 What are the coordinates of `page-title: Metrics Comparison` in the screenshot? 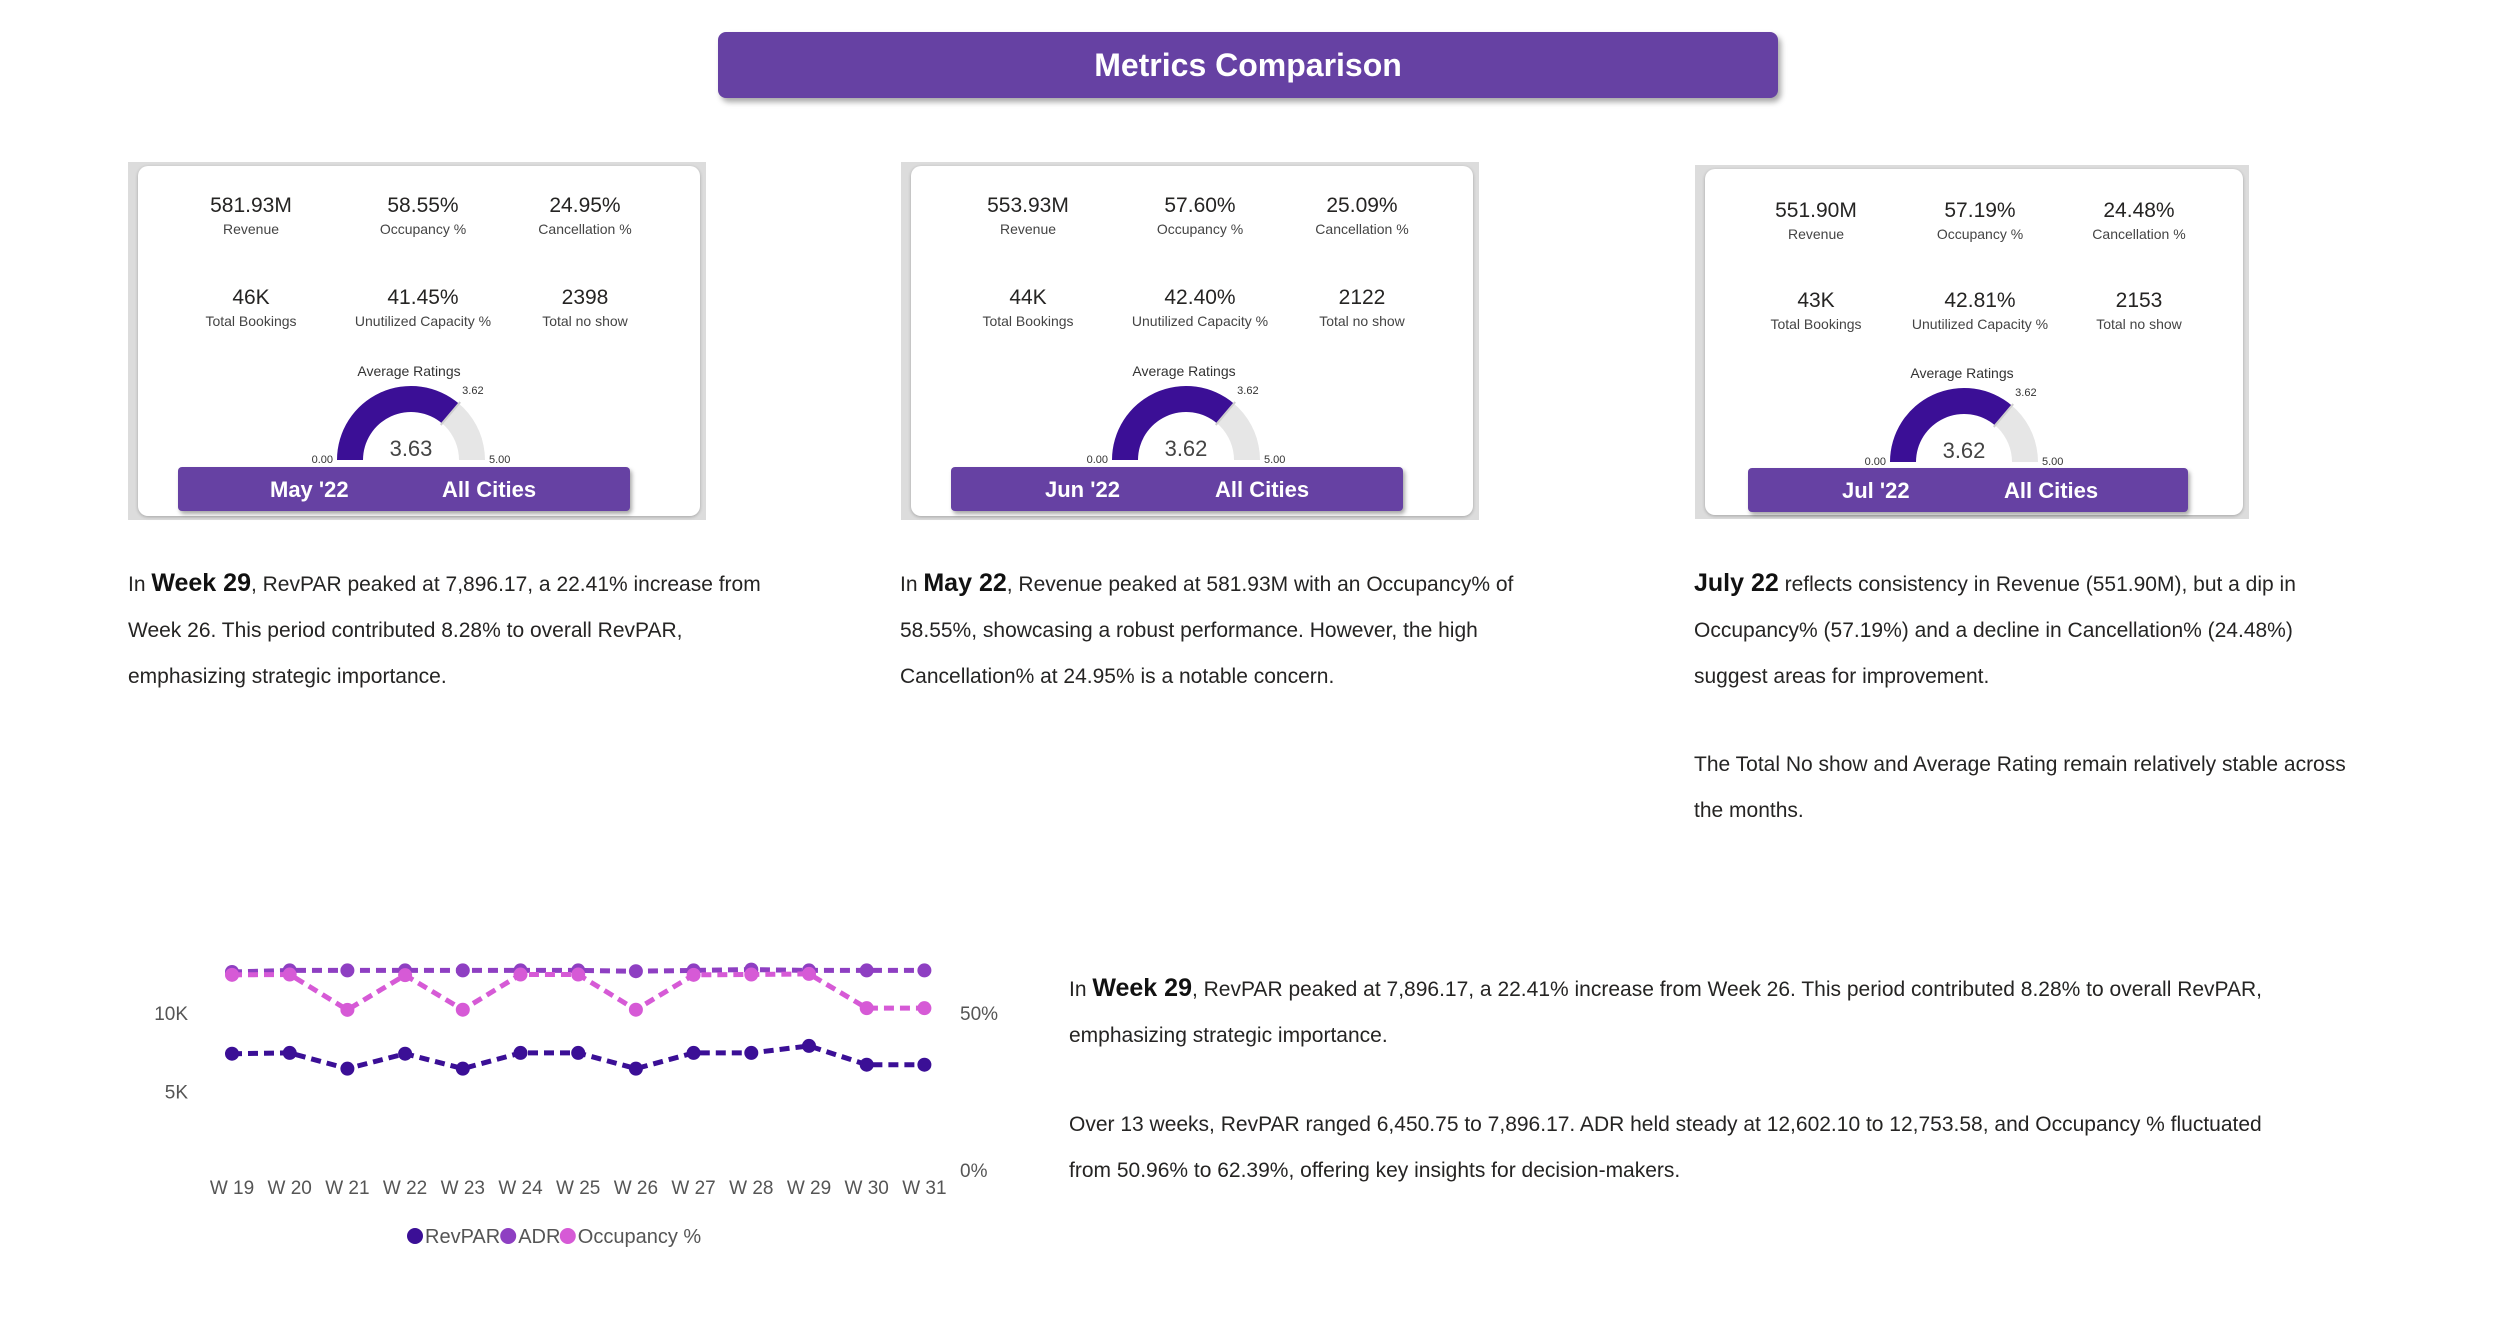 It's located at (1248, 65).